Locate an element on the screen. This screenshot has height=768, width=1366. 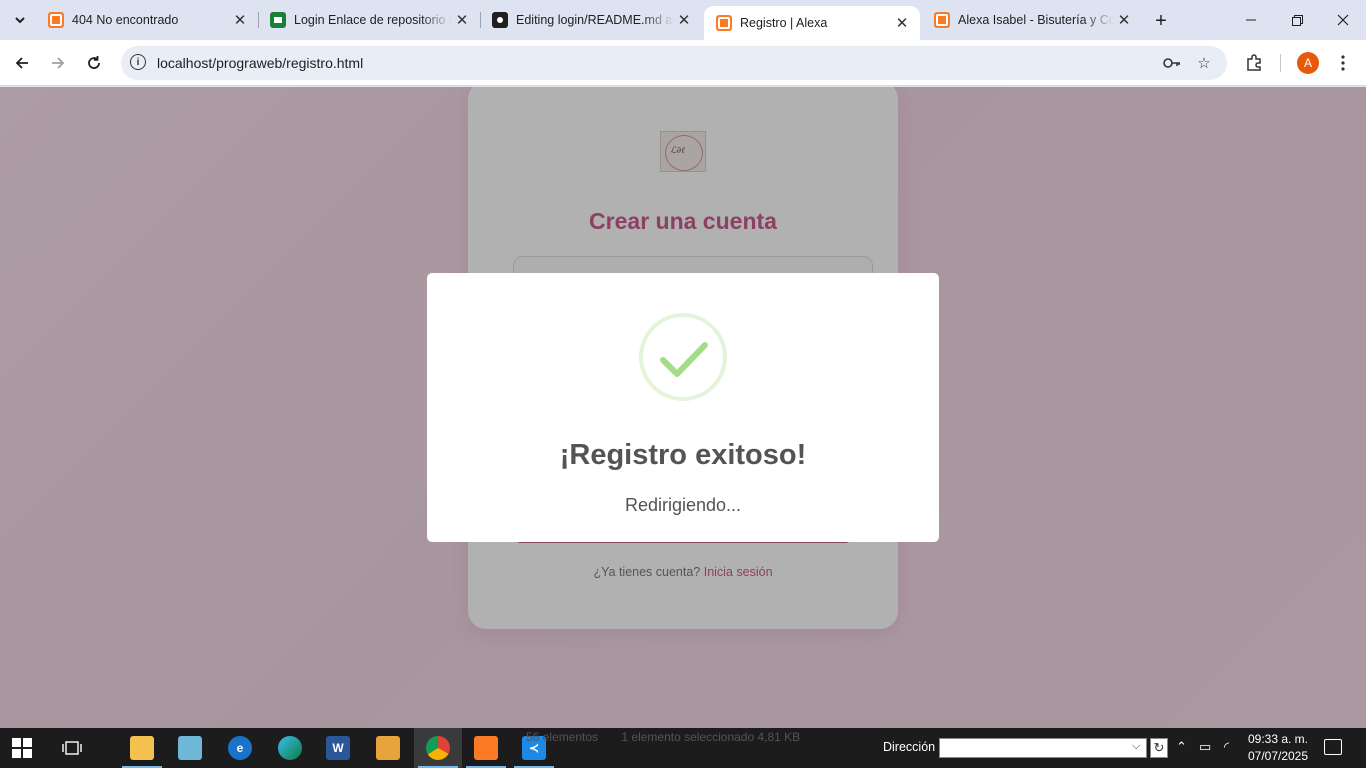
reload-icon is located at coordinates (94, 62).